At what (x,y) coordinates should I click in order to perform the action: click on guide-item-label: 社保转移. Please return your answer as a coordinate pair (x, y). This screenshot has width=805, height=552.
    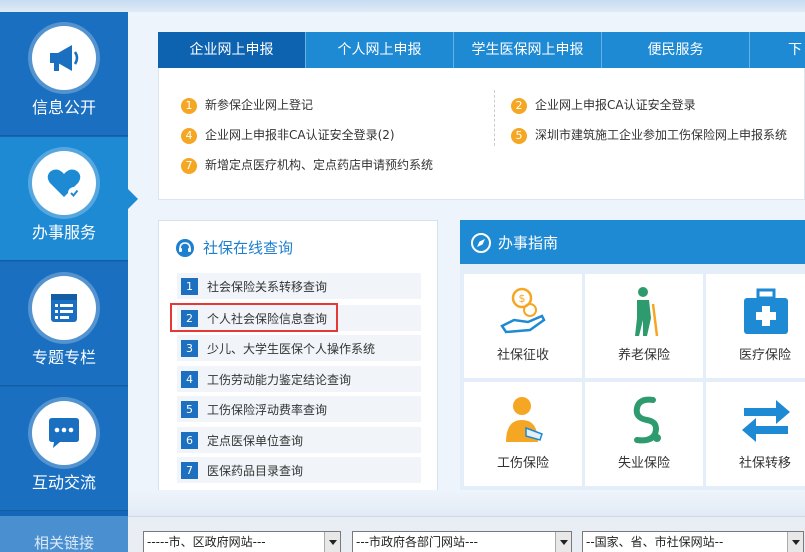
    Looking at the image, I should click on (764, 463).